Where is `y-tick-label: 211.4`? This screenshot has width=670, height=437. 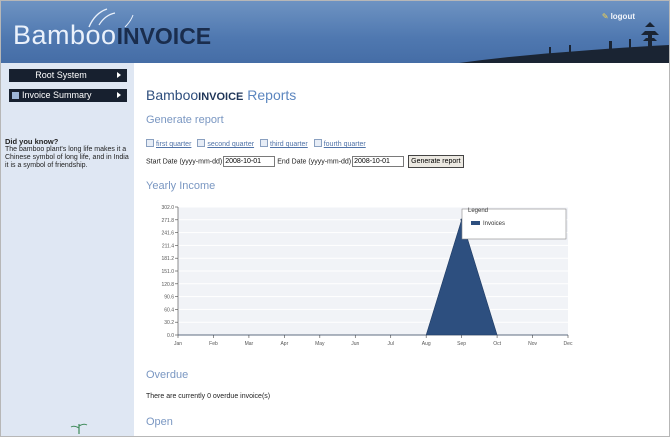 y-tick-label: 211.4 is located at coordinates (168, 246).